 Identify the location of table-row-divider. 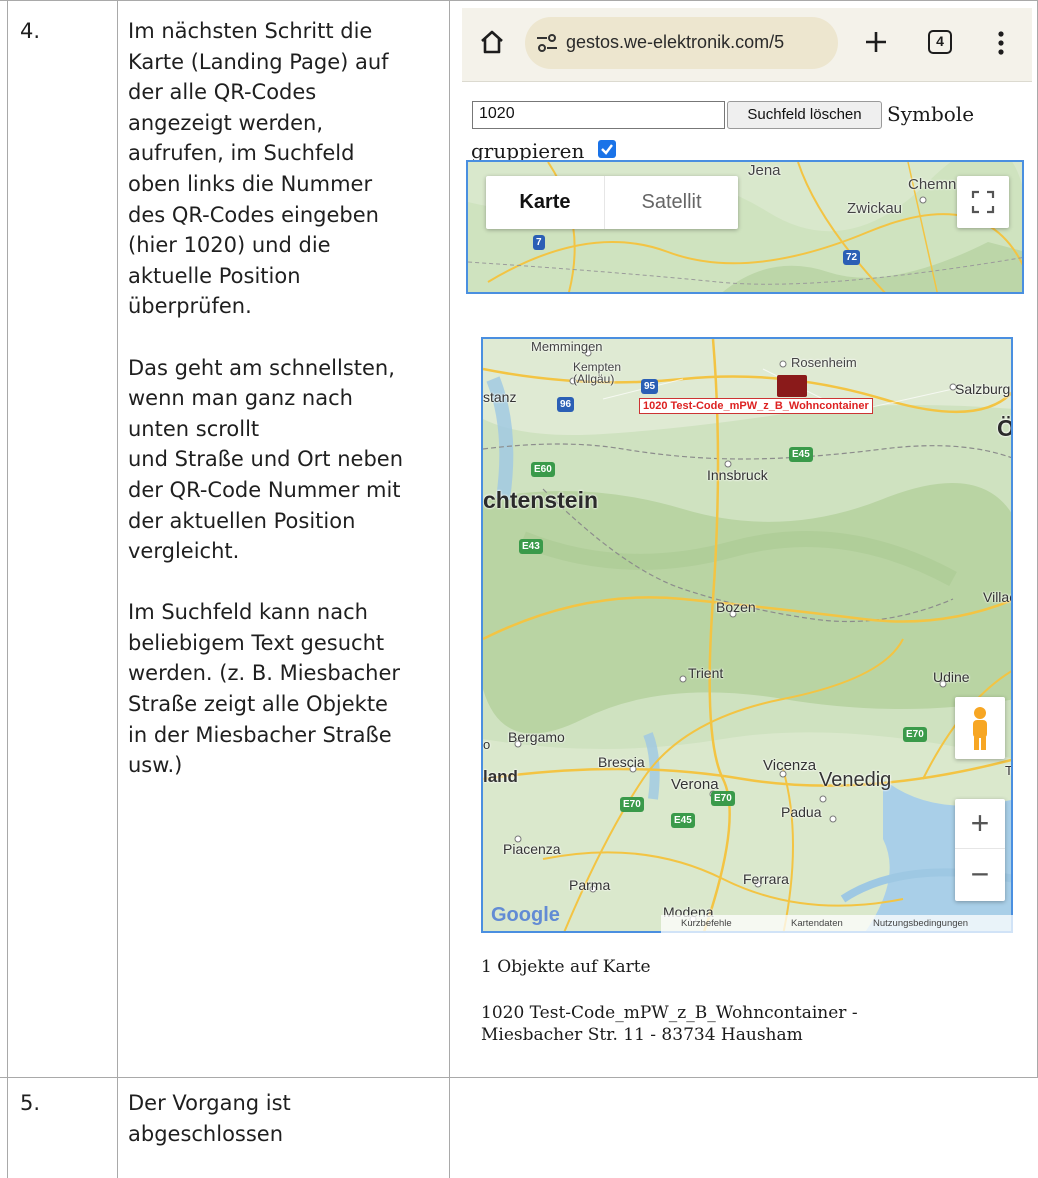
(519, 1077).